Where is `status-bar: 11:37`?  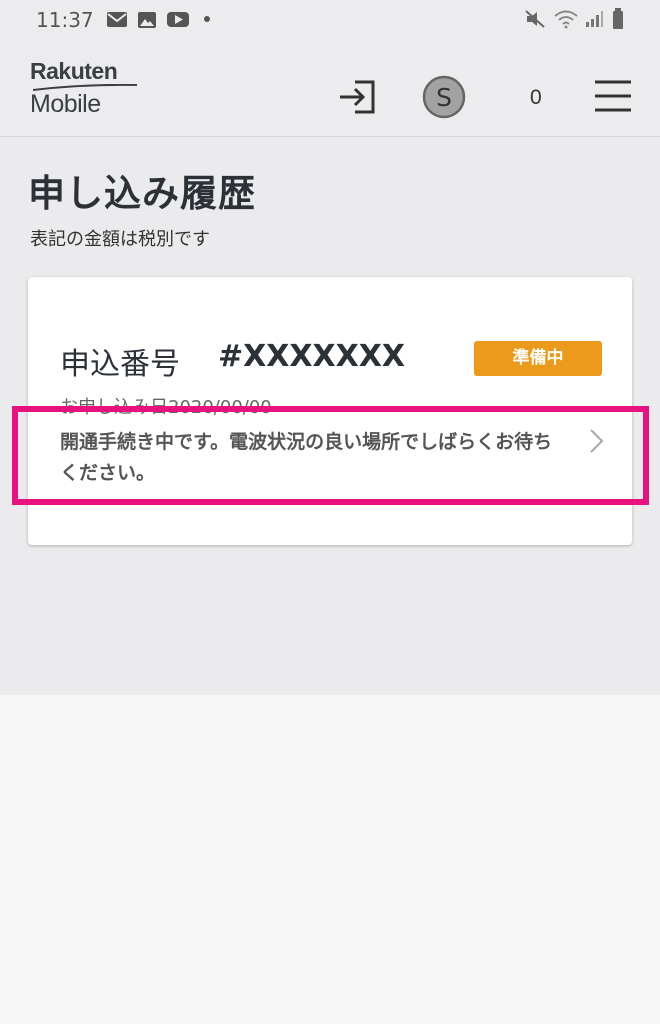
status-bar: 11:37 is located at coordinates (330, 20).